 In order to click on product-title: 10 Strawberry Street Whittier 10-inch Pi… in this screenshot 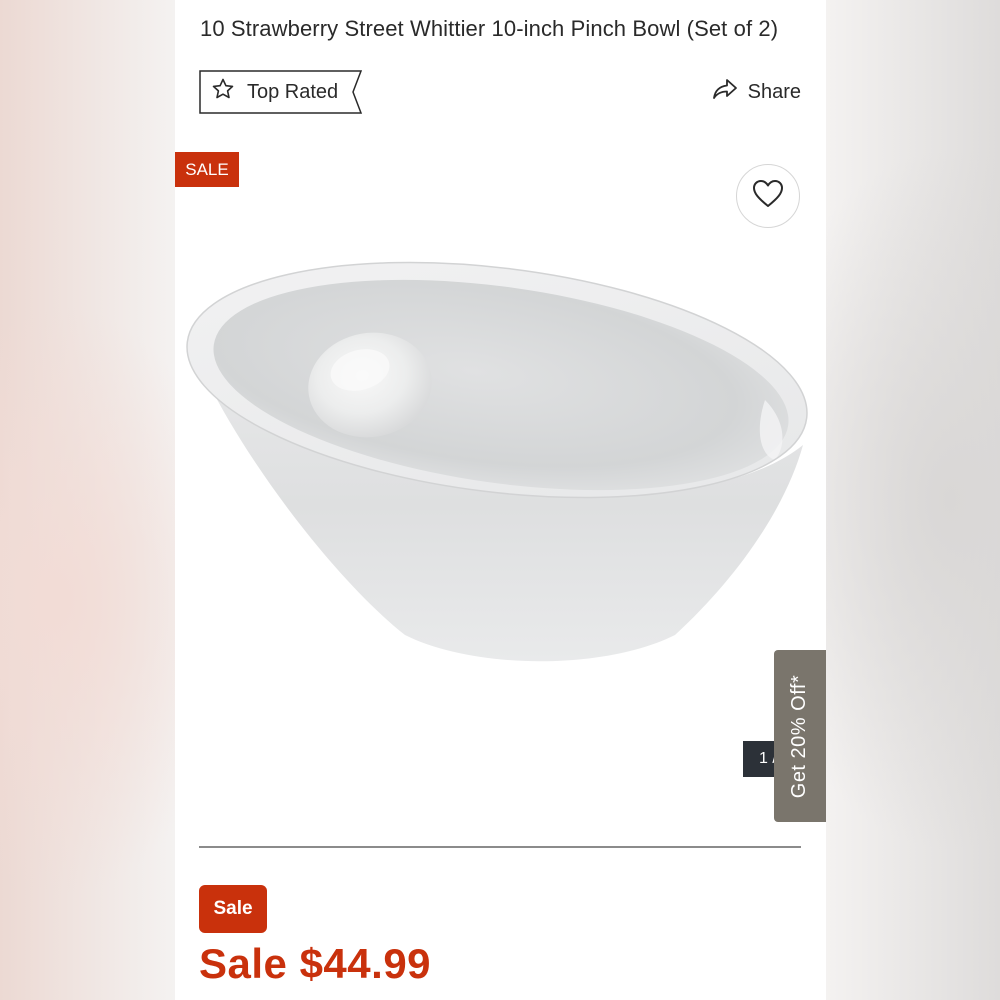, I will do `click(489, 28)`.